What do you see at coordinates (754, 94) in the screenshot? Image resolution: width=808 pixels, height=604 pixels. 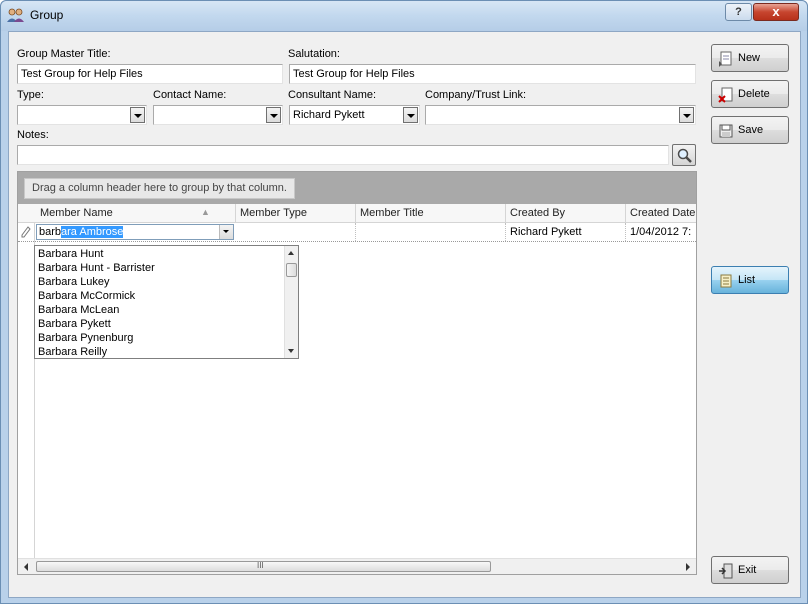 I see `delete-button-label: Delete` at bounding box center [754, 94].